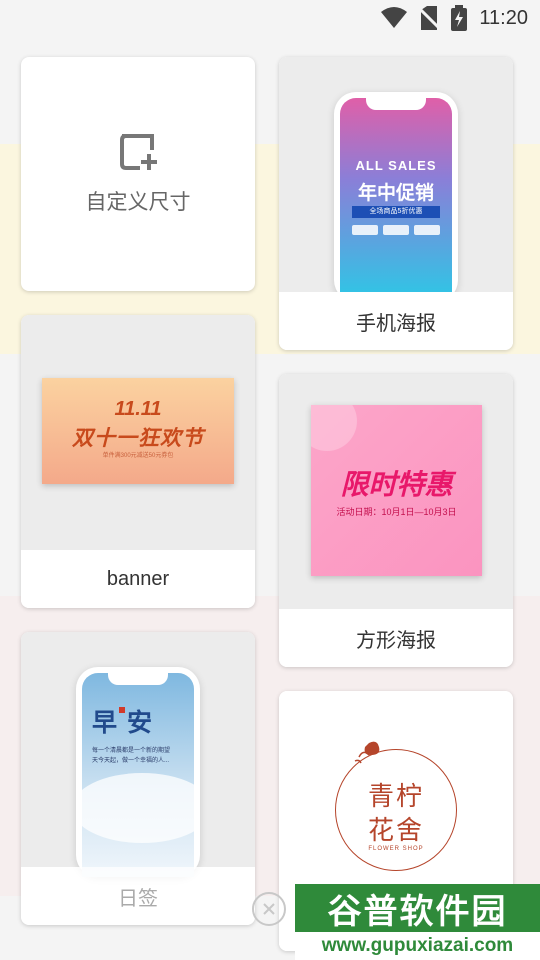 Image resolution: width=540 pixels, height=960 pixels. What do you see at coordinates (395, 796) in the screenshot?
I see `logo-line1: 青柠` at bounding box center [395, 796].